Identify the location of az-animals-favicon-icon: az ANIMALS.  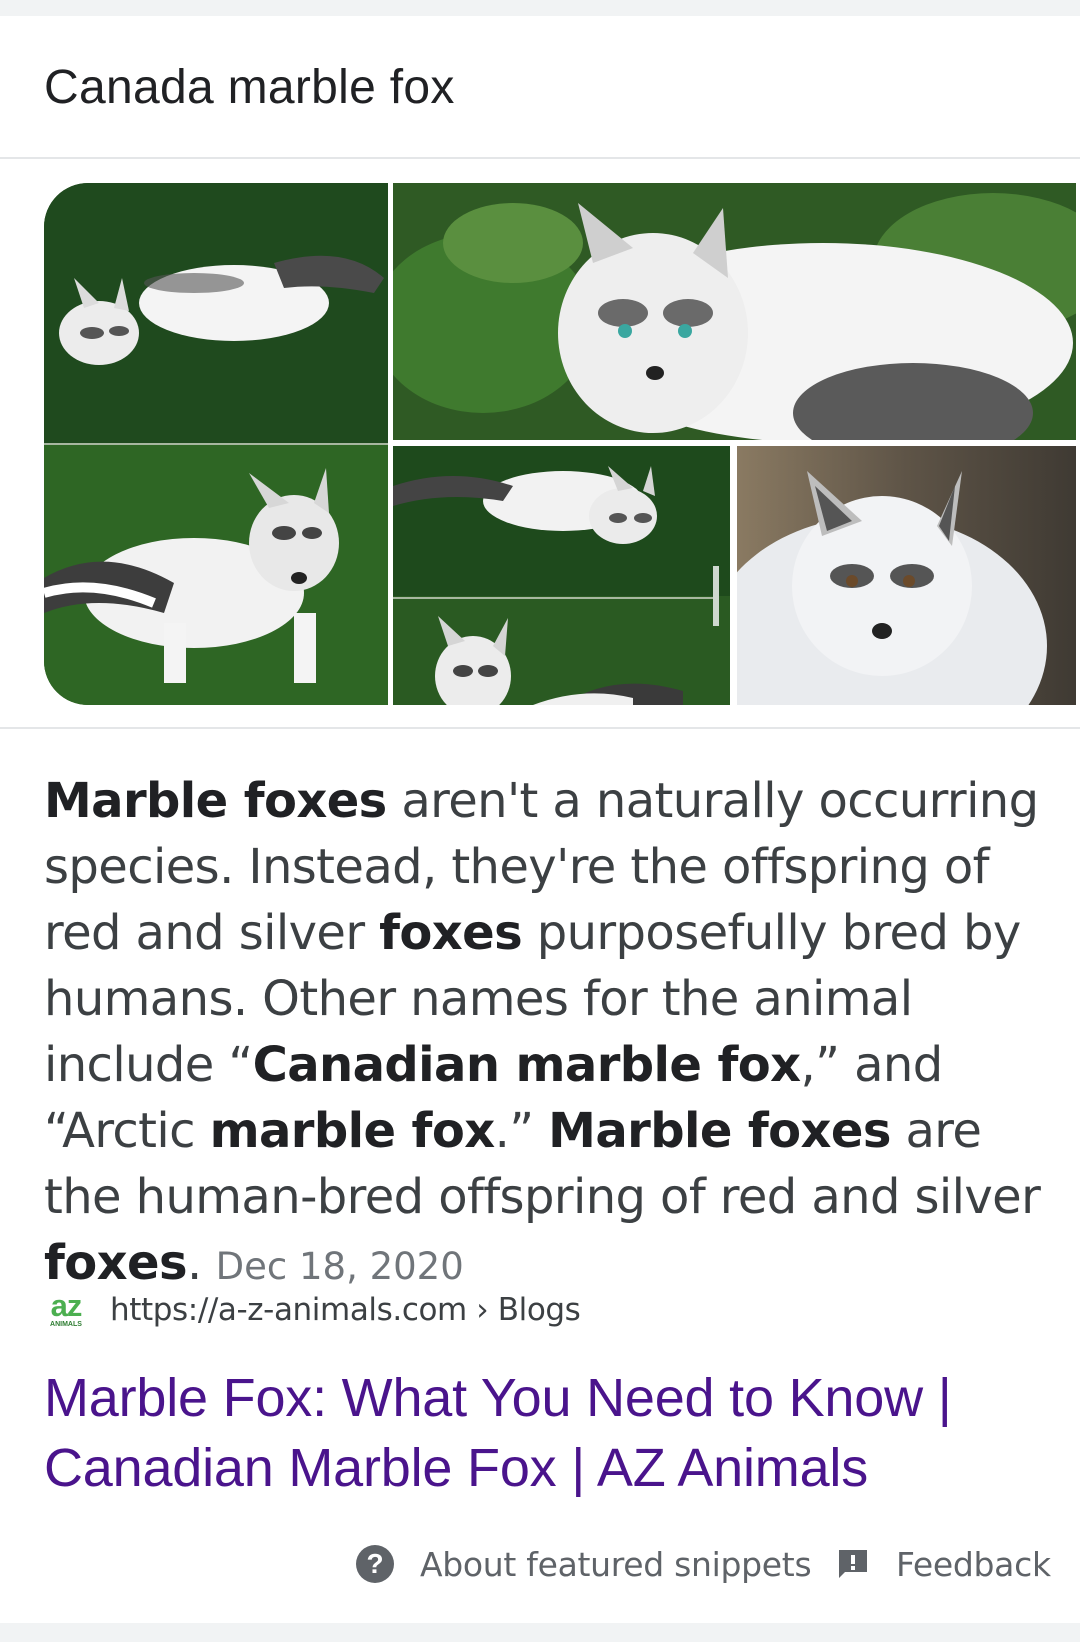
(66, 1310).